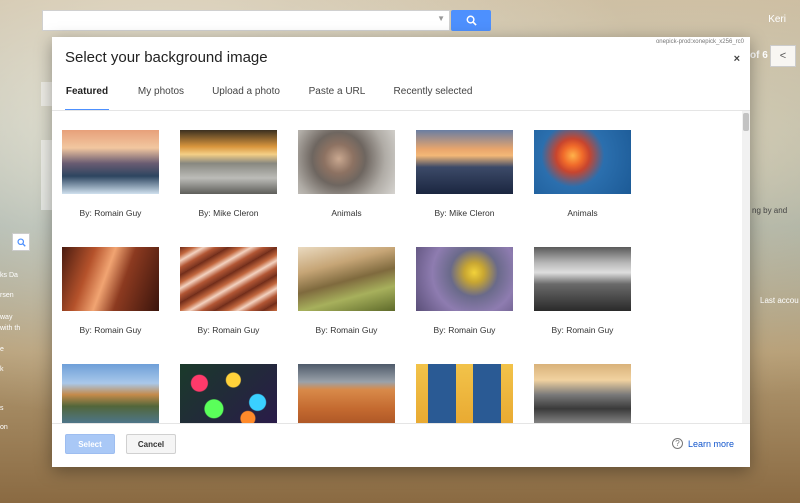 The width and height of the screenshot is (800, 503). I want to click on dialog-title: Select your background image, so click(166, 57).